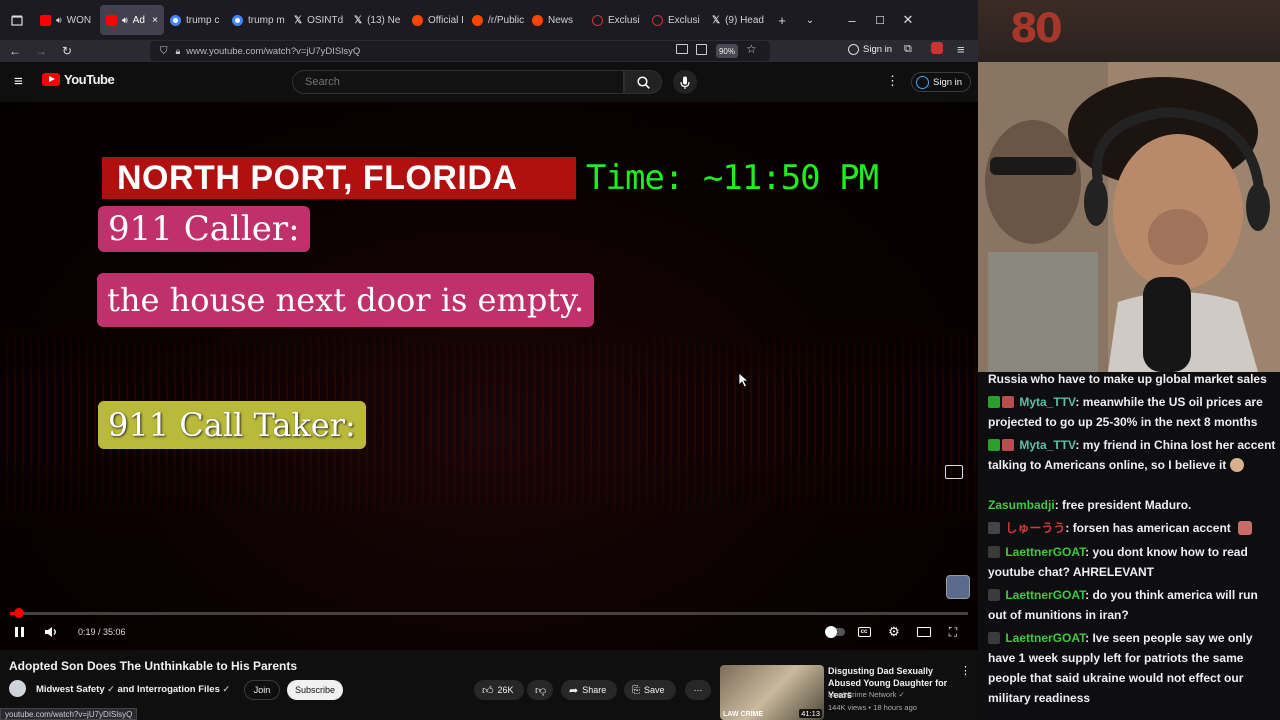  Describe the element at coordinates (499, 690) in the screenshot. I see `like-button: 👍︎ 26K` at that location.